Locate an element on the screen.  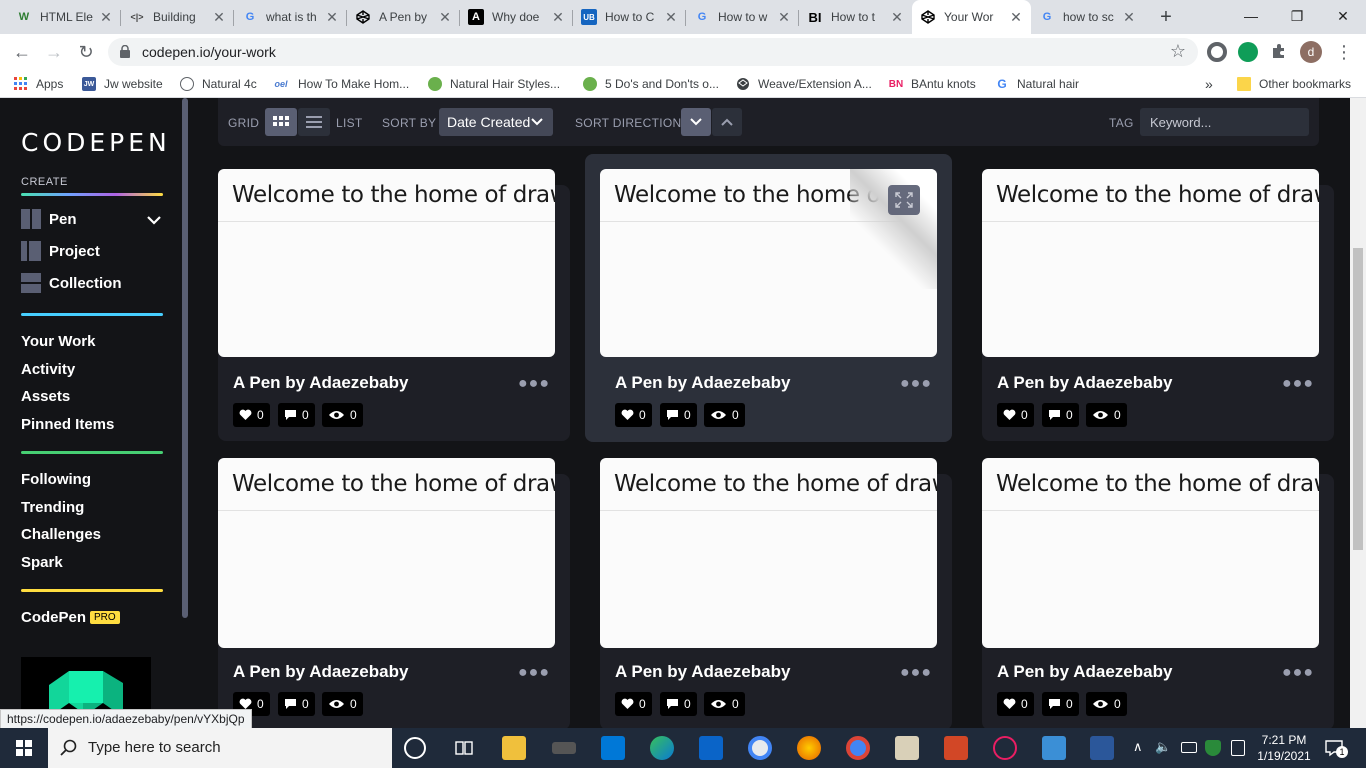
nav-codepen-pro: CodePen PRO is located at coordinates (70, 617).